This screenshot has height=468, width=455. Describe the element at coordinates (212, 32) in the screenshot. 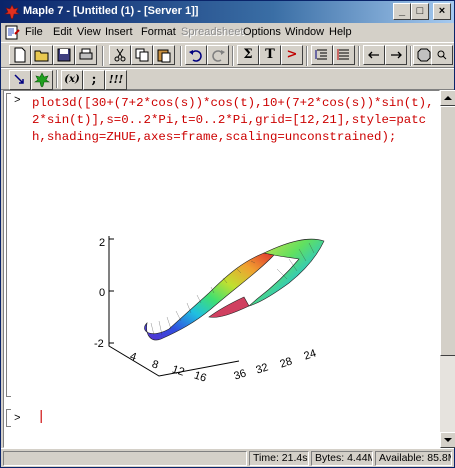

I see `menu-spreadsheet: Spreadsheet` at that location.